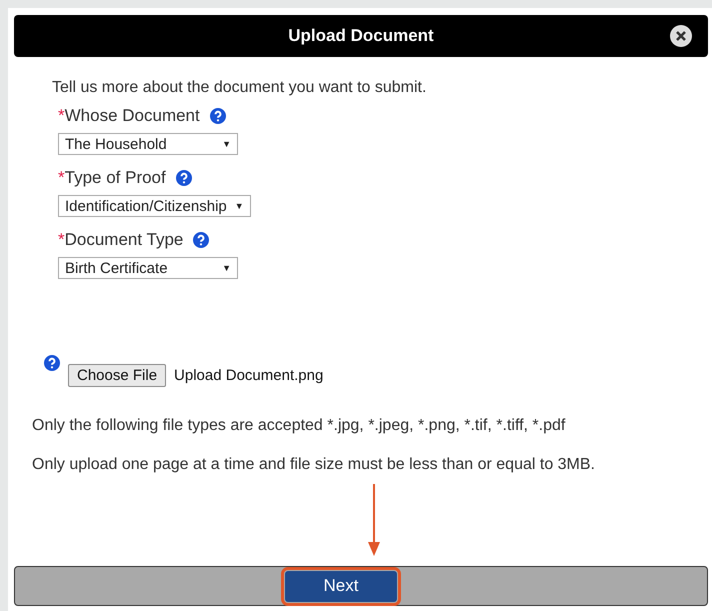 The width and height of the screenshot is (712, 611). What do you see at coordinates (361, 36) in the screenshot?
I see `window-title: Upload Document` at bounding box center [361, 36].